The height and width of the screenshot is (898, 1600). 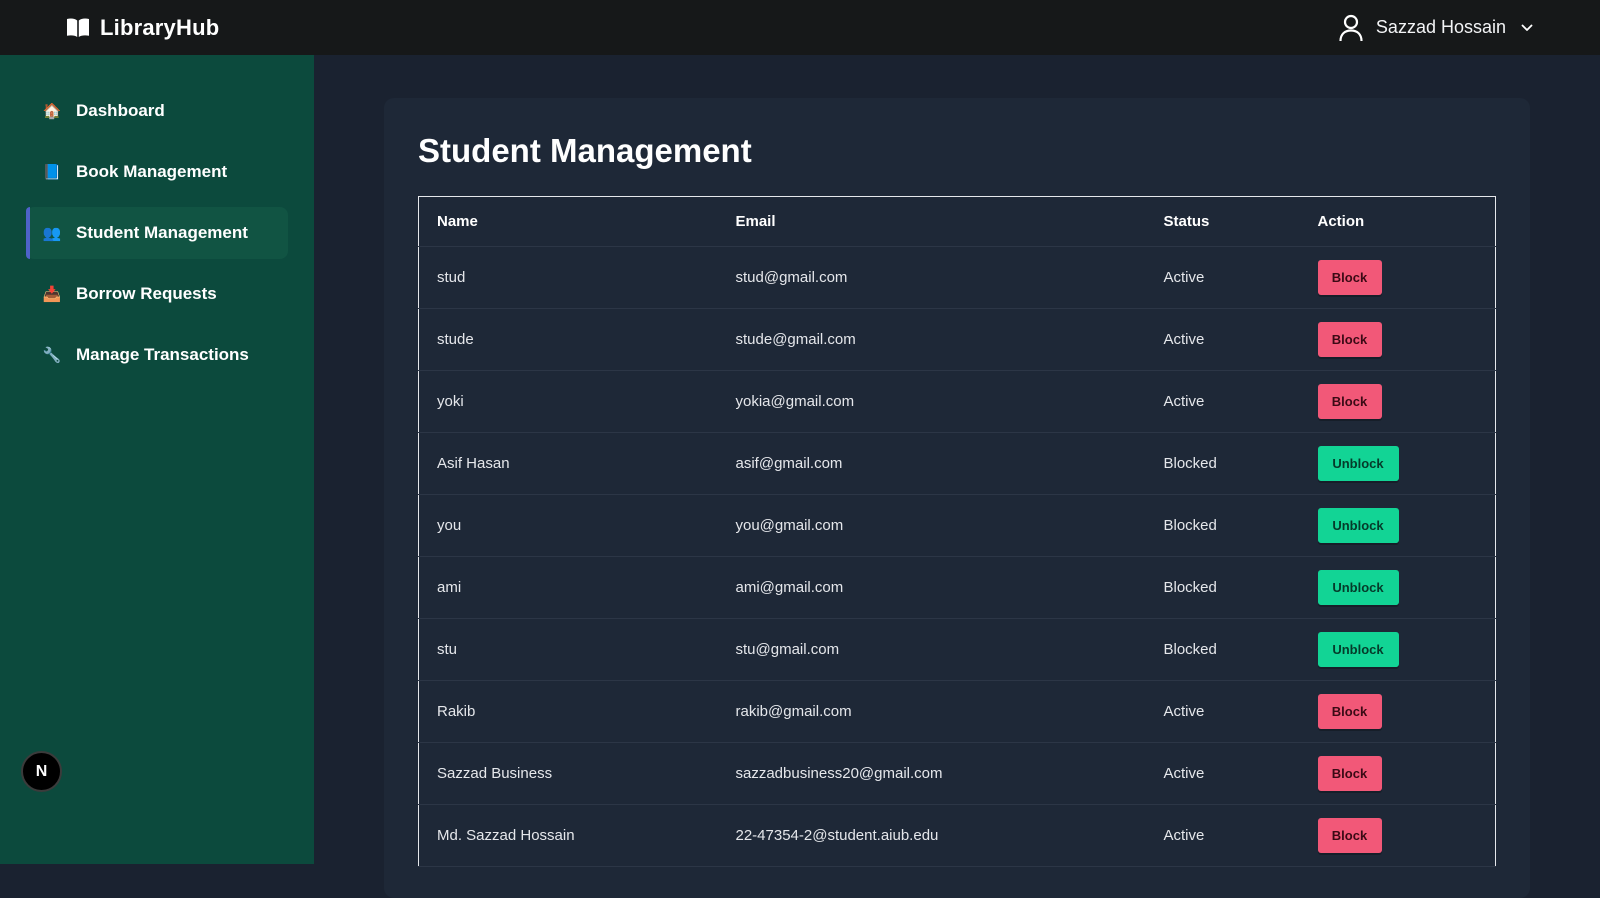 I want to click on book-icon: 📘, so click(x=52, y=172).